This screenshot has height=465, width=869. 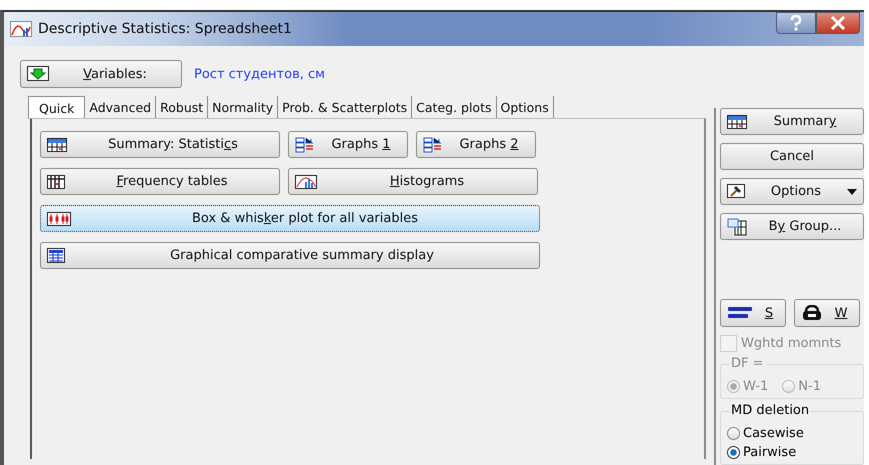 What do you see at coordinates (812, 313) in the screenshot?
I see `weight-icon` at bounding box center [812, 313].